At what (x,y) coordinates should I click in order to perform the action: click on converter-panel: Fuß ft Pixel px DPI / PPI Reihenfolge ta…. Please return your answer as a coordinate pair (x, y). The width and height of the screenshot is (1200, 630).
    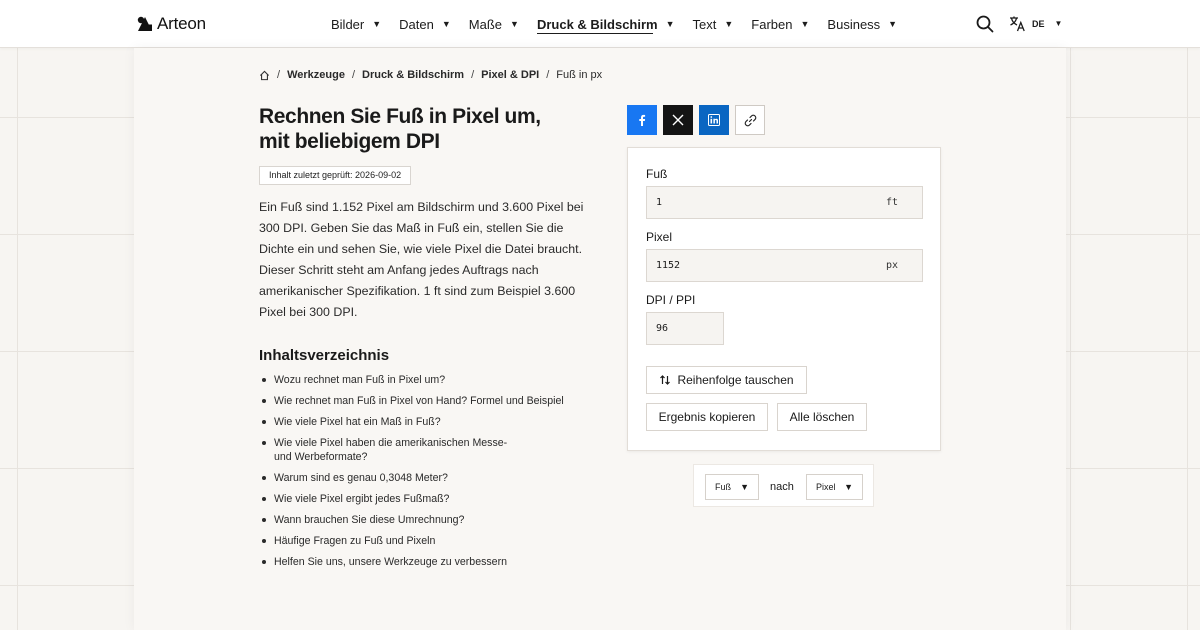
    Looking at the image, I should click on (784, 299).